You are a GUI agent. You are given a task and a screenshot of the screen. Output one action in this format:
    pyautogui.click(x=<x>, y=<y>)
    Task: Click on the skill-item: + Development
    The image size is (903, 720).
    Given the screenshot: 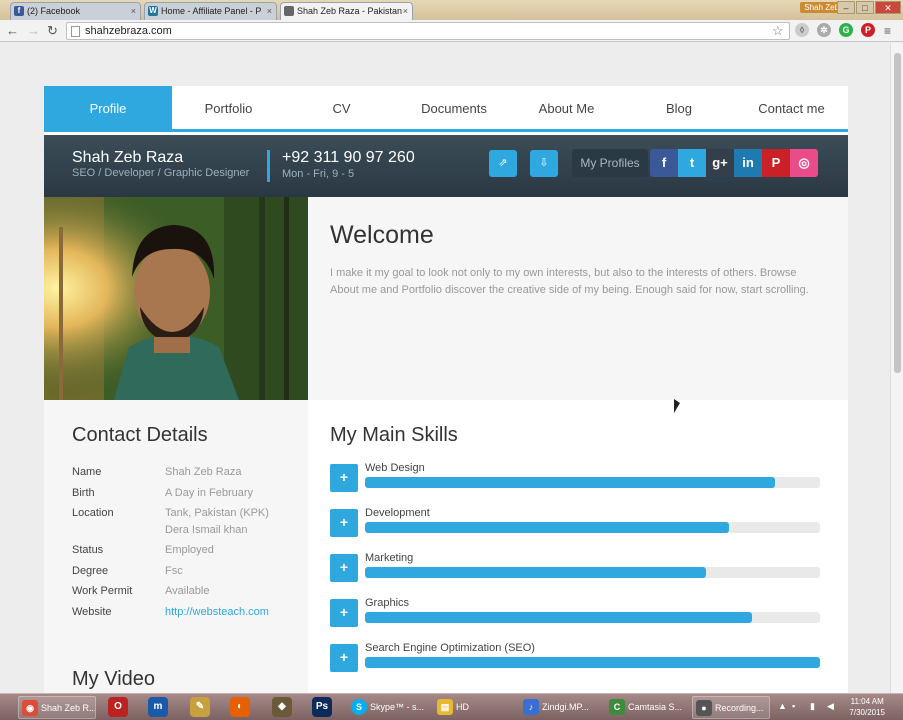 What is the action you would take?
    pyautogui.click(x=575, y=522)
    